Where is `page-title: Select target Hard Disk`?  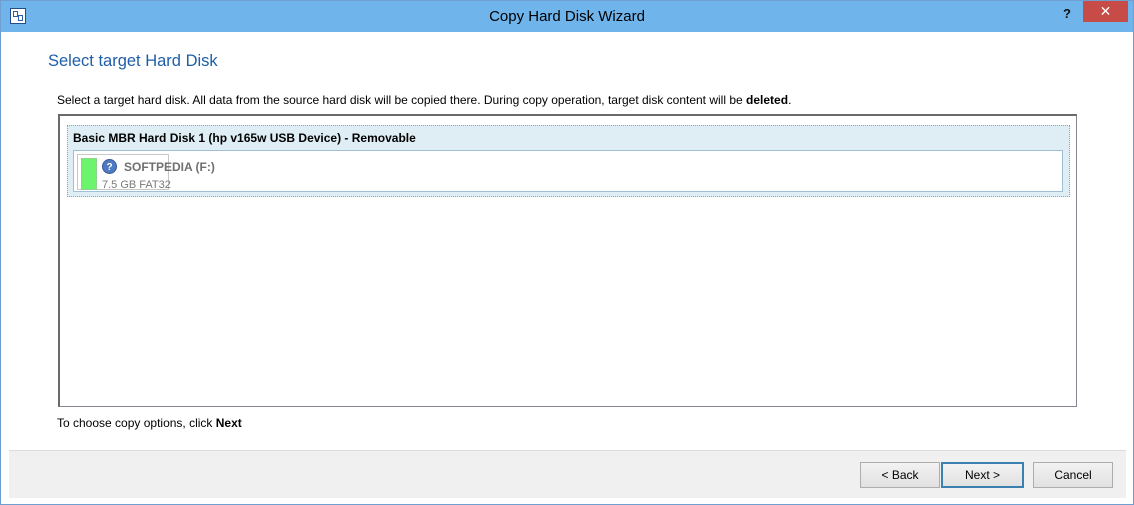
page-title: Select target Hard Disk is located at coordinates (133, 61).